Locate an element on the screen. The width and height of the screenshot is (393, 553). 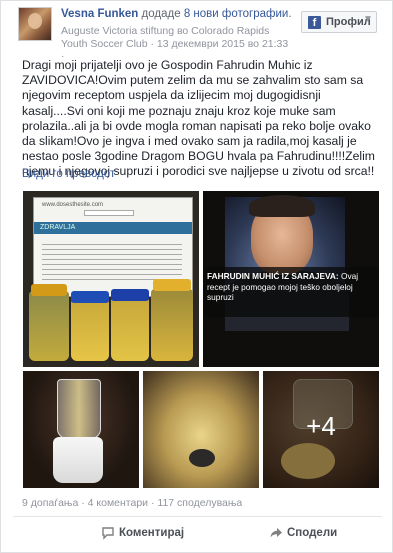
see-translation-link: Види го преводот is located at coordinates (68, 174).